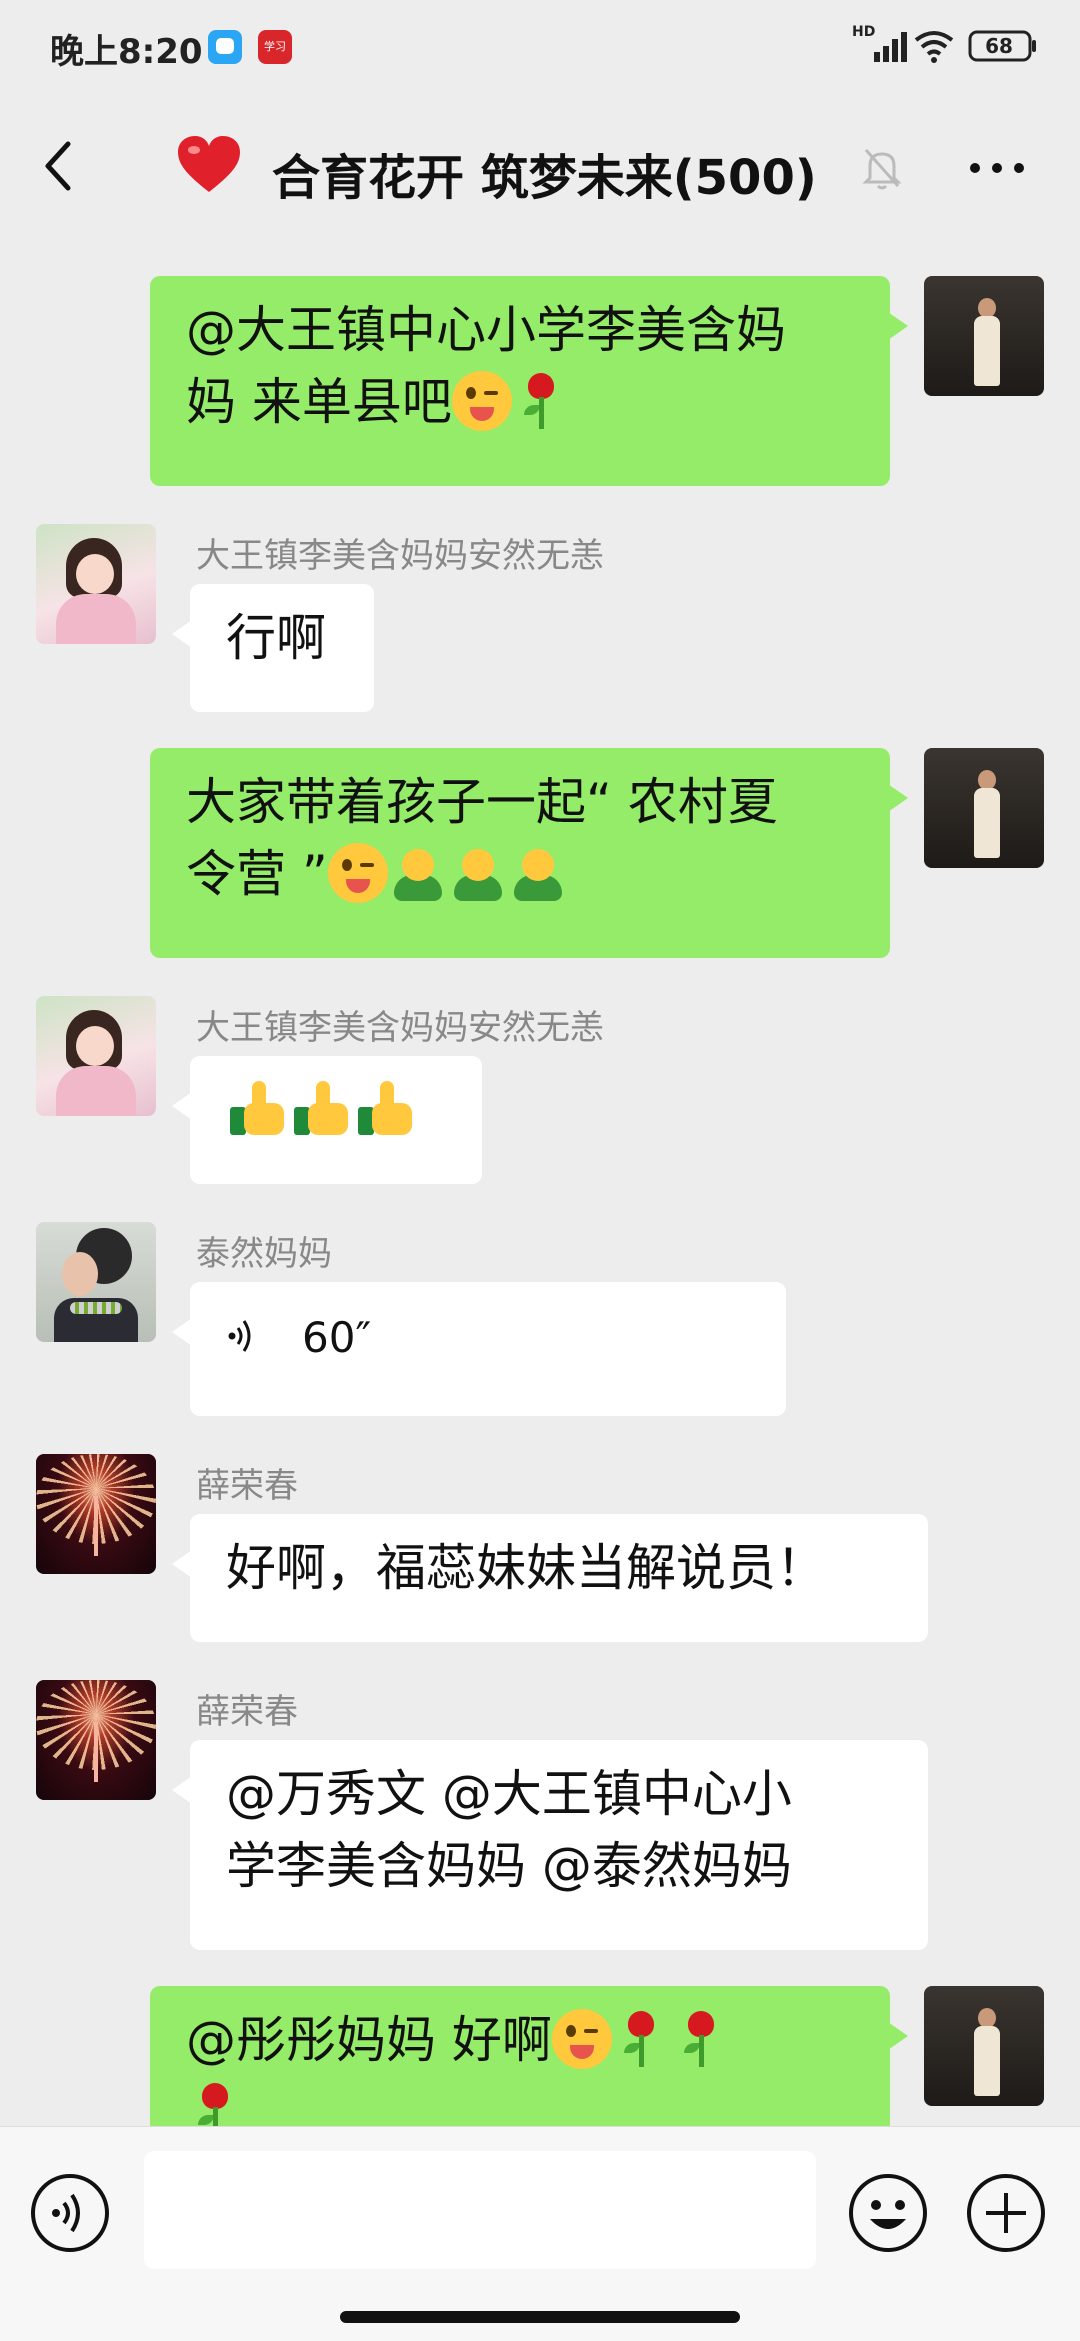  I want to click on message-bubble: 好啊，福蕊妹妹当解说员！, so click(550, 1578).